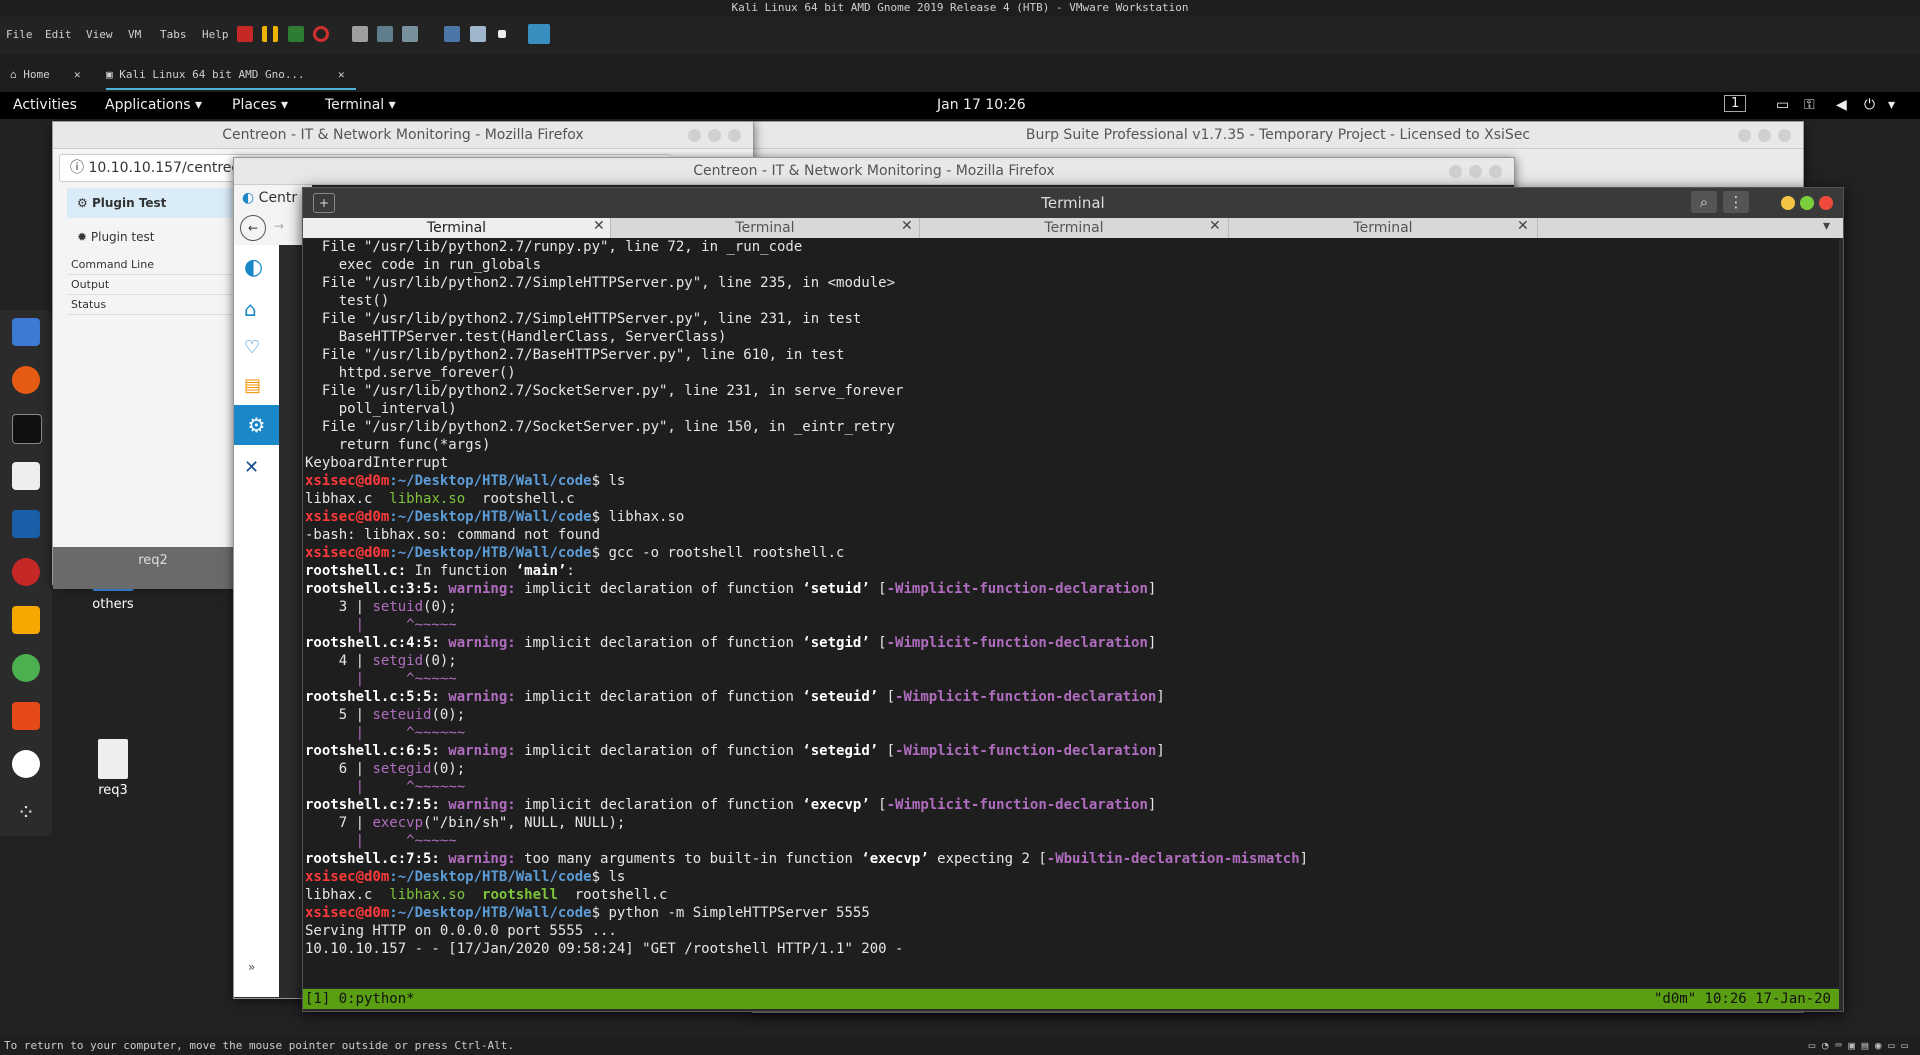 The image size is (1920, 1055). What do you see at coordinates (153, 568) in the screenshot?
I see `desktop-icon-req2: req2` at bounding box center [153, 568].